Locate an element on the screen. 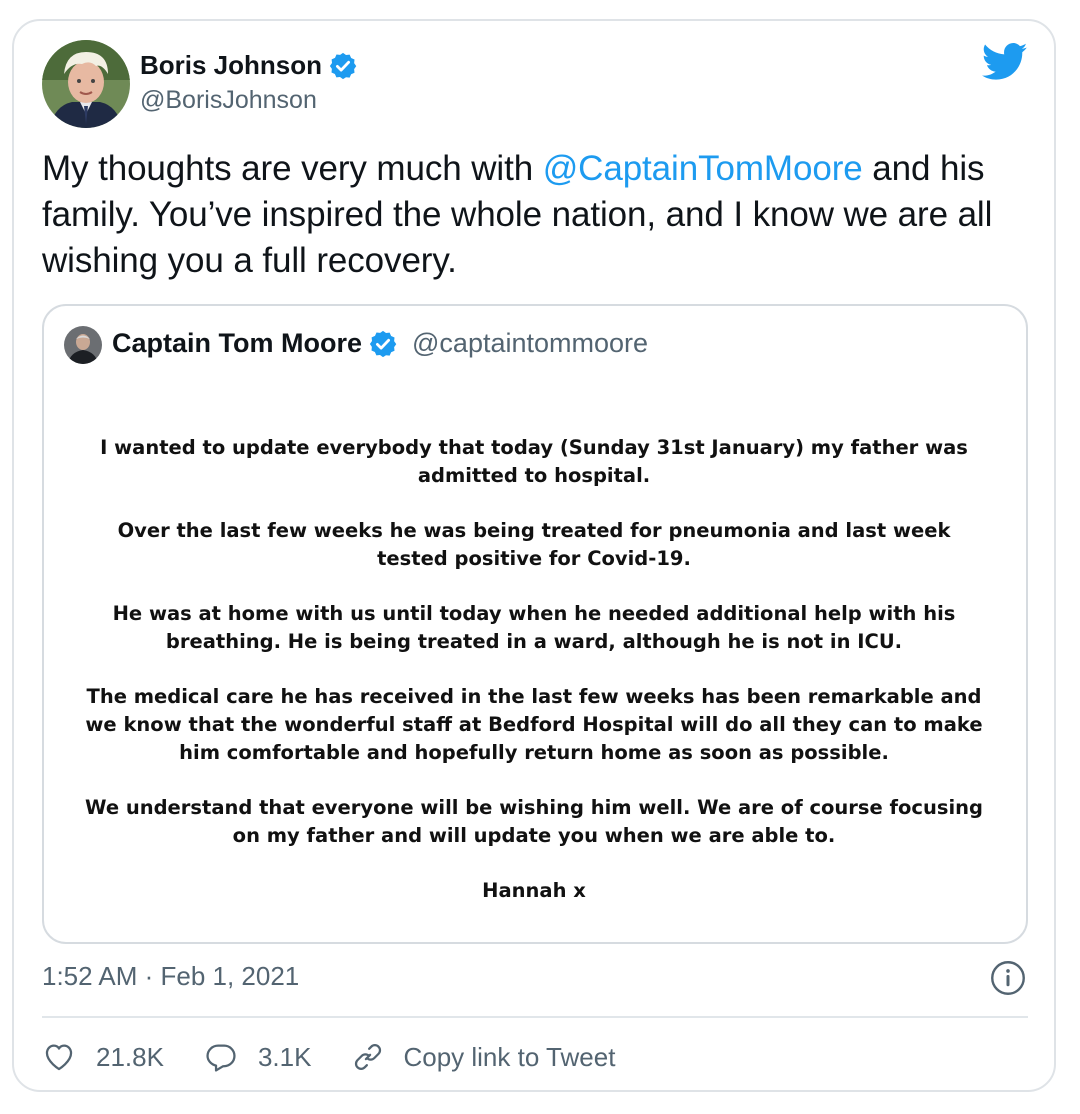 This screenshot has width=1080, height=1114. reply-button: 3.1K is located at coordinates (258, 1057).